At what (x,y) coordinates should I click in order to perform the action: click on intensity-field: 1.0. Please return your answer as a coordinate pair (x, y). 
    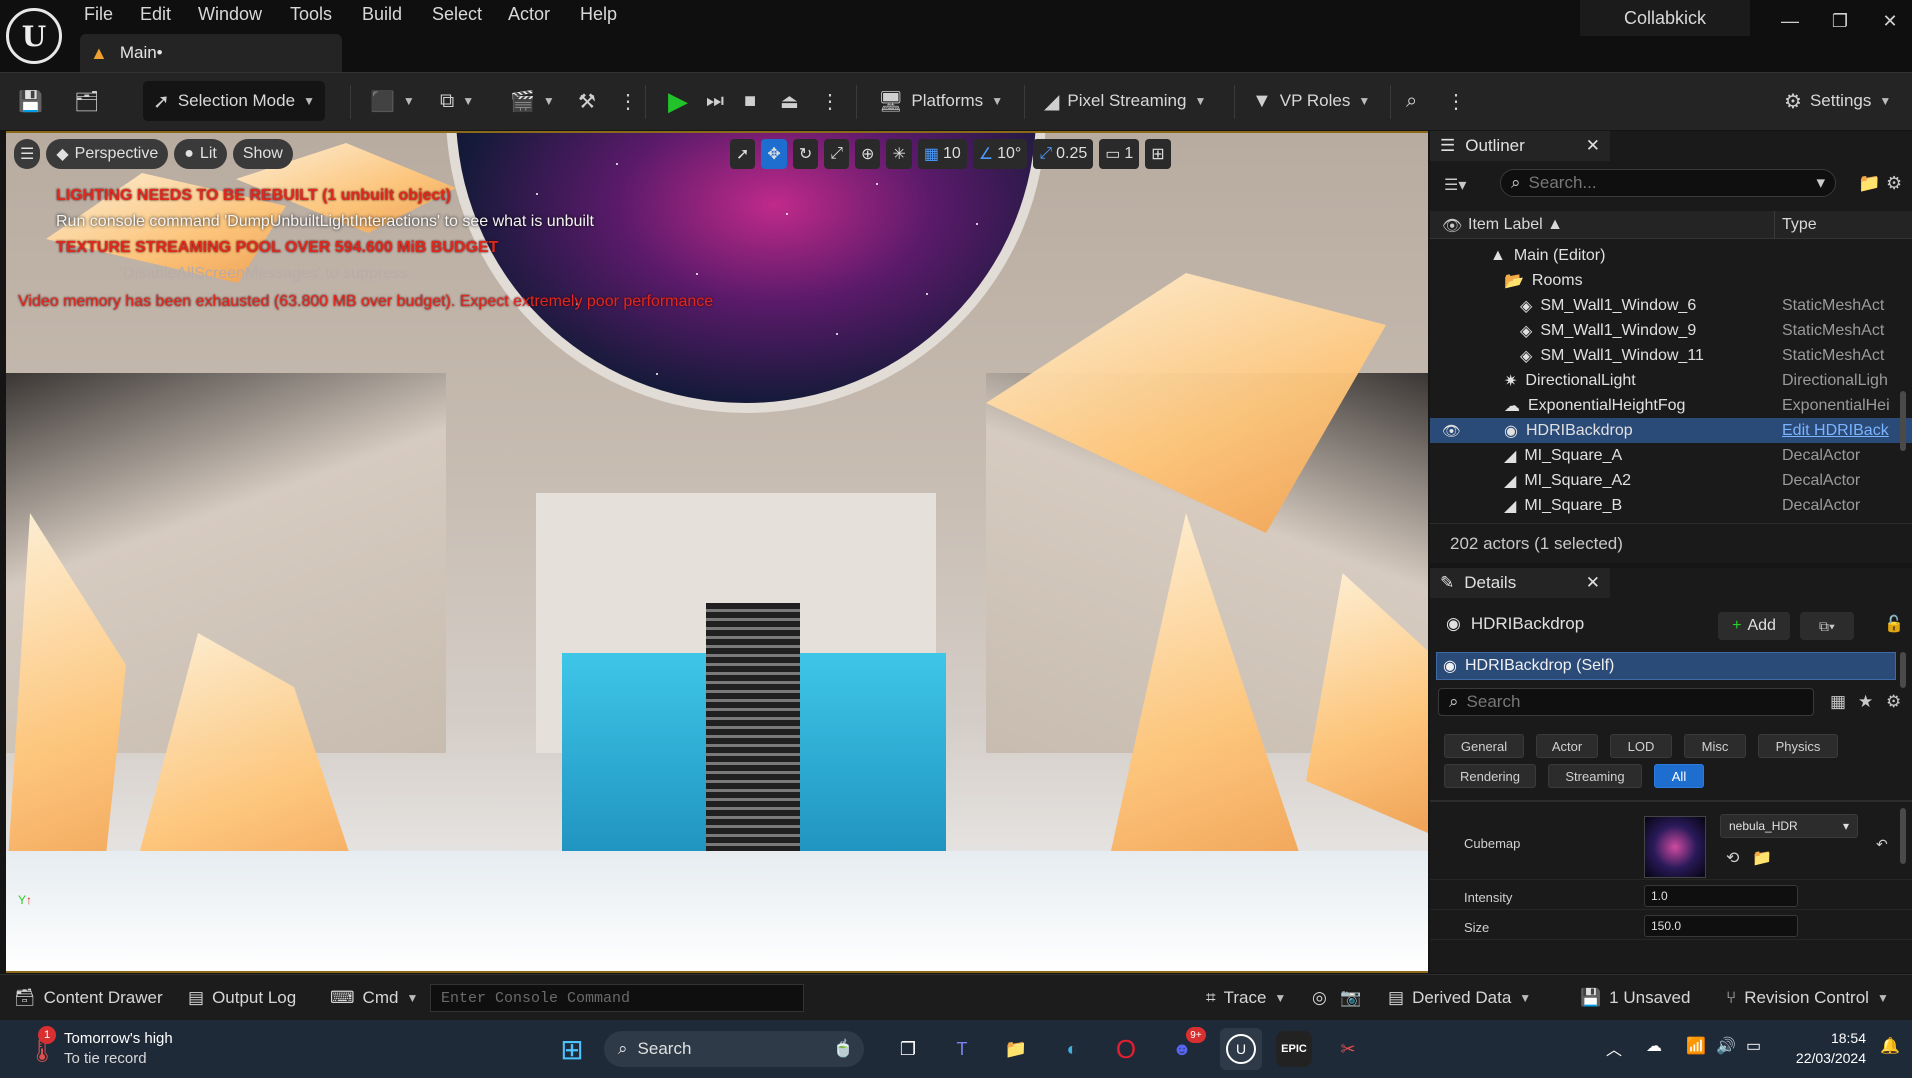
    Looking at the image, I should click on (1721, 896).